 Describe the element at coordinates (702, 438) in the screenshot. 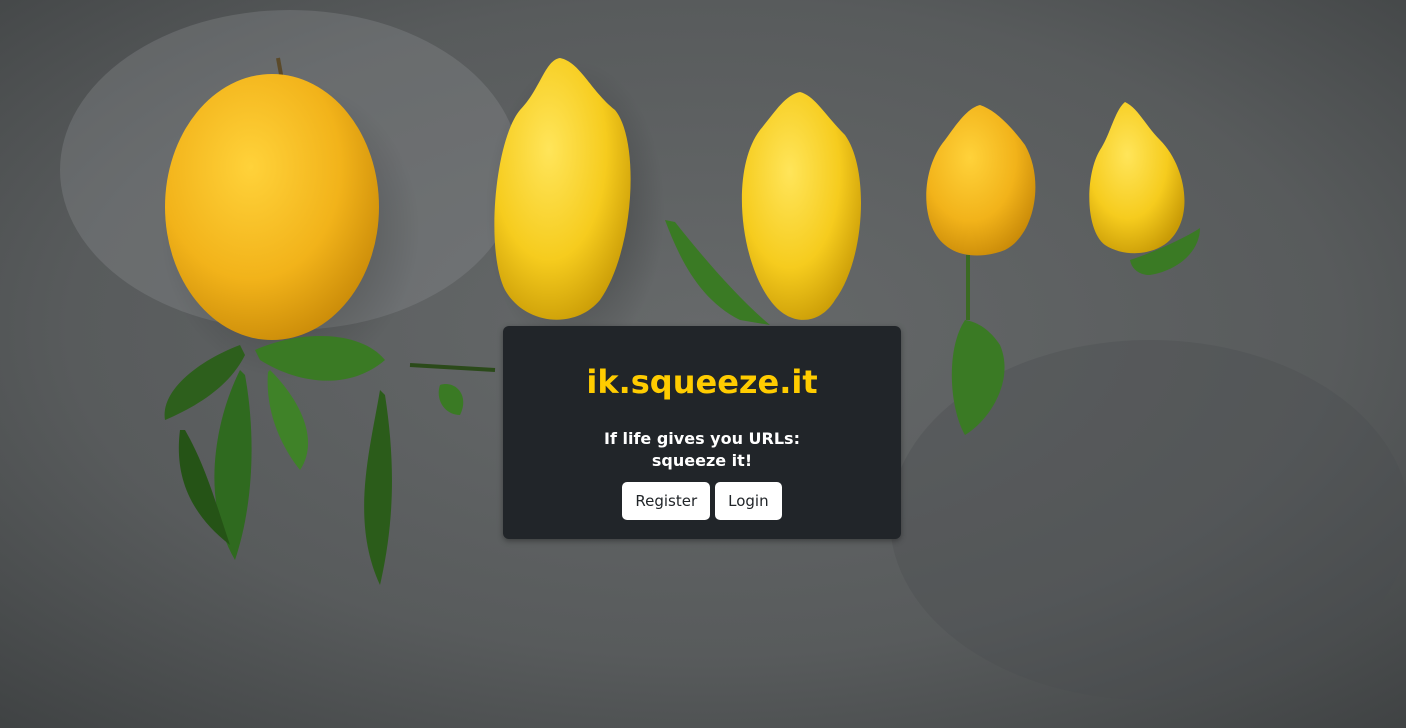

I see `tagline-line-1: If life gives you URLs:` at that location.